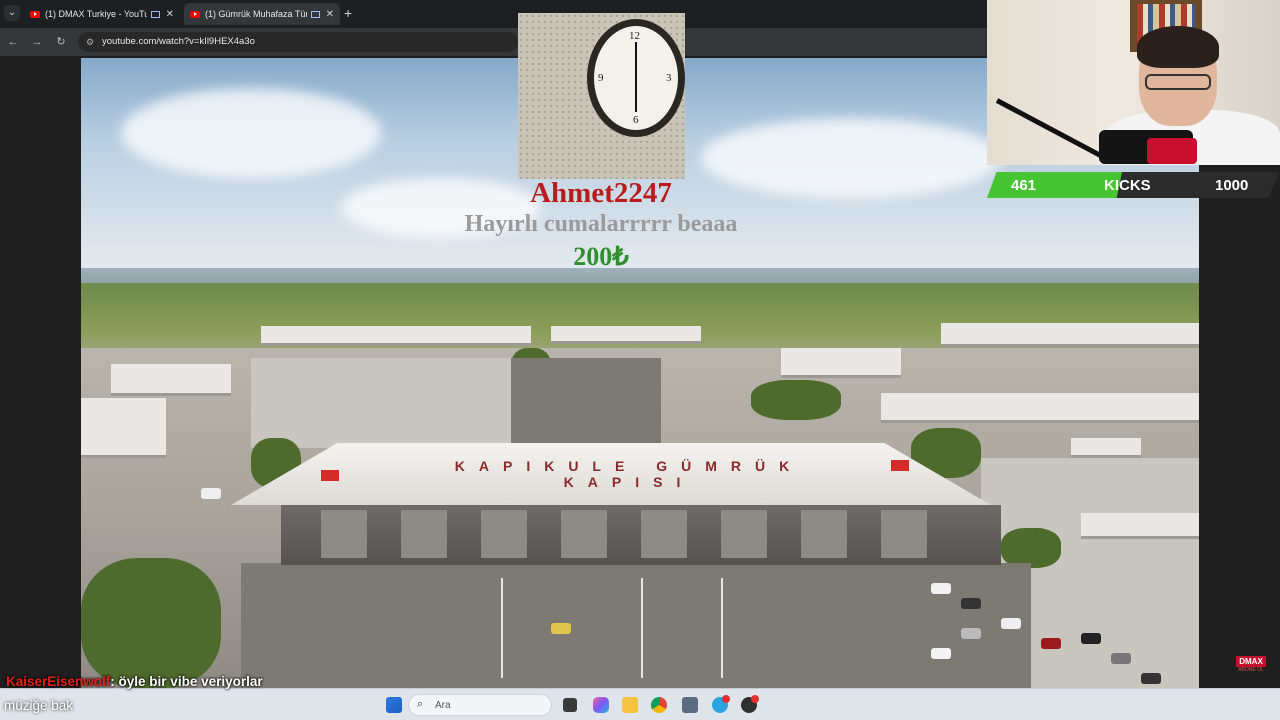 The width and height of the screenshot is (1280, 720). I want to click on clock-face: 12 3 6 9, so click(636, 78).